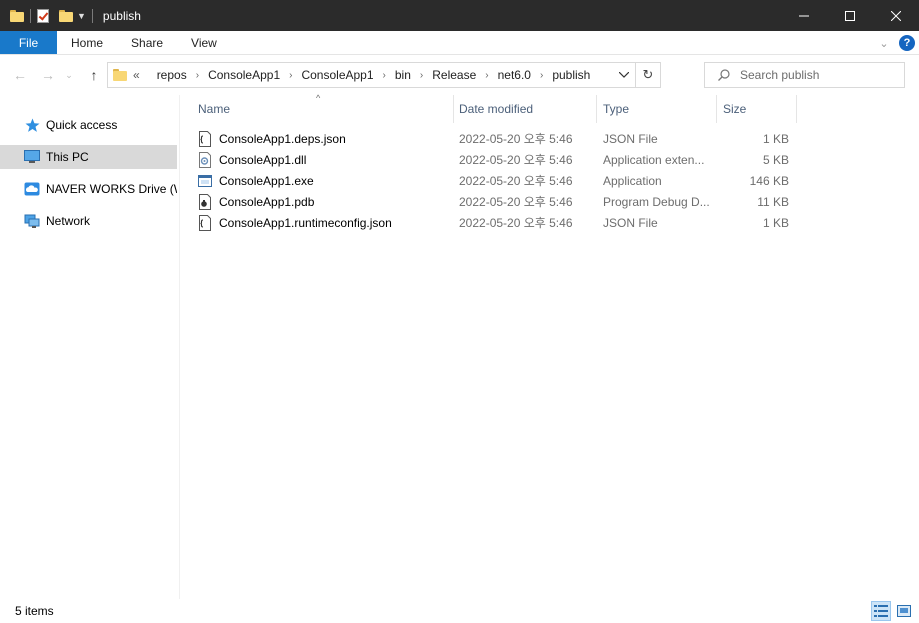 The image size is (919, 623). What do you see at coordinates (136, 75) in the screenshot?
I see `breadcrumb-overflow: «` at bounding box center [136, 75].